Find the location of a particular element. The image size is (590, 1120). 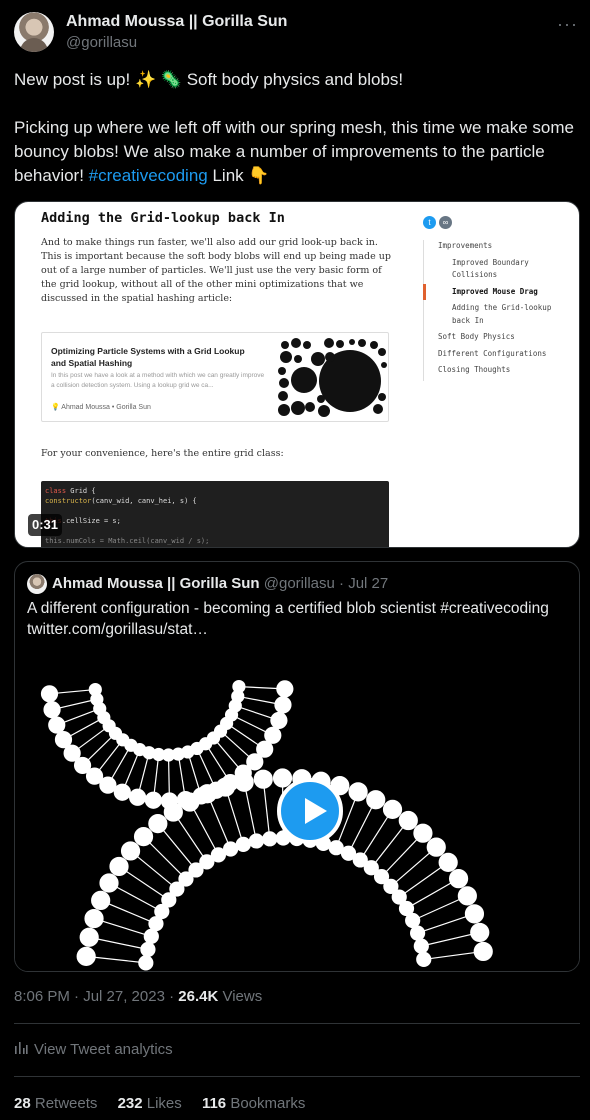

likes-stat: 232 Likes is located at coordinates (150, 1103).